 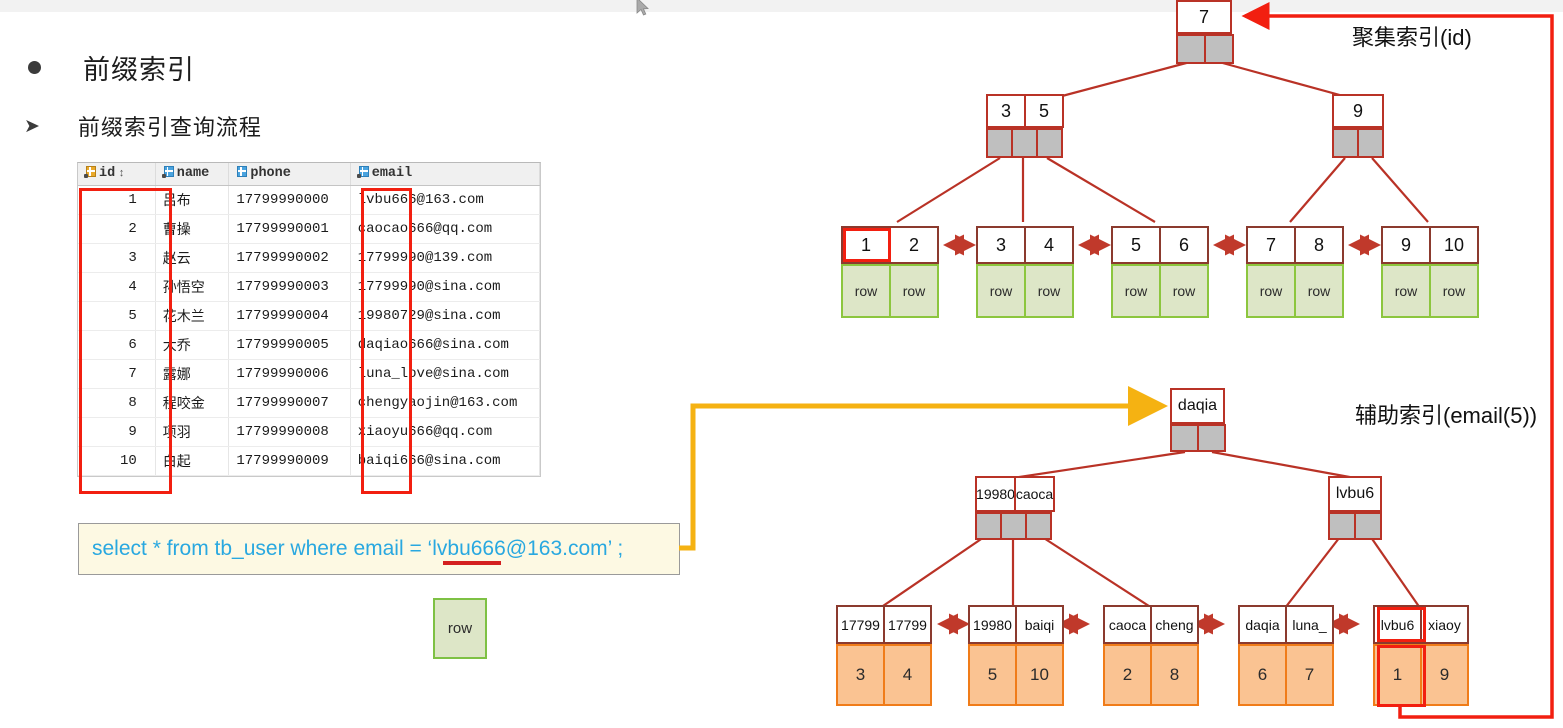 I want to click on cell-name: 项羽, so click(x=192, y=432).